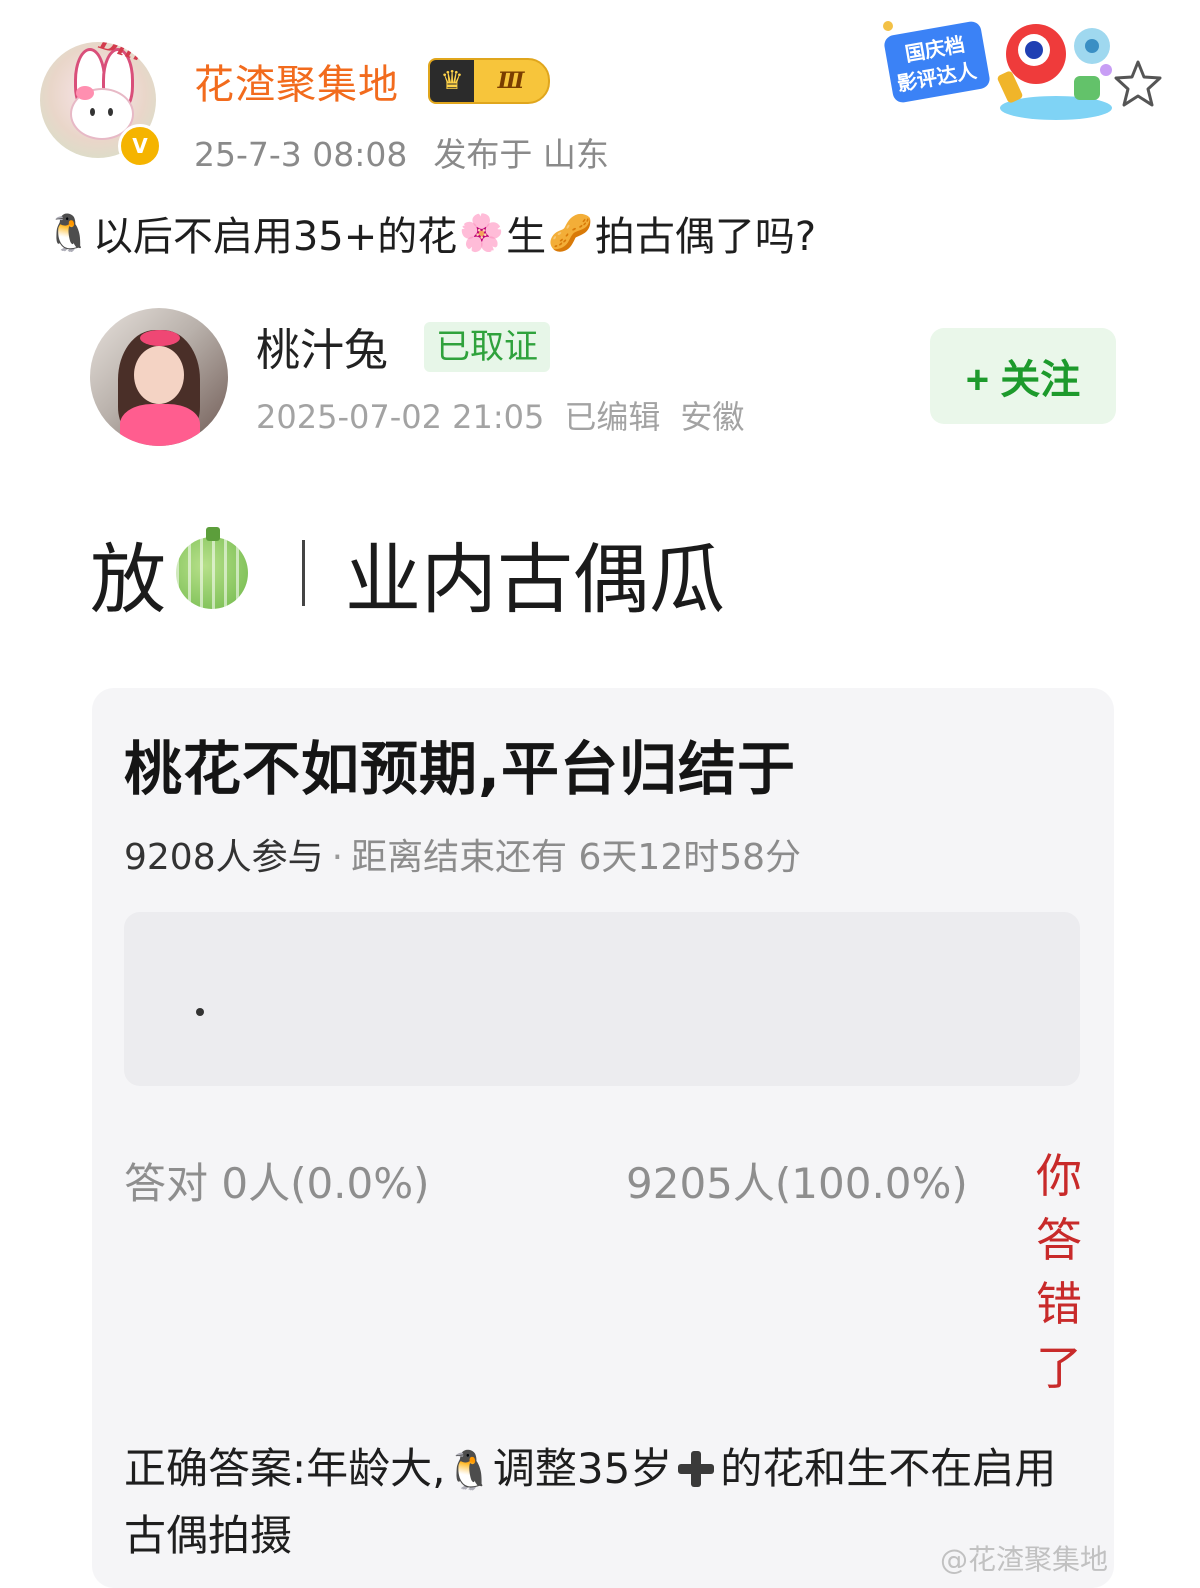 This screenshot has height=1588, width=1200. What do you see at coordinates (576, 857) in the screenshot?
I see `poll-remaining-time: 距离结束还有 6天12时58分` at bounding box center [576, 857].